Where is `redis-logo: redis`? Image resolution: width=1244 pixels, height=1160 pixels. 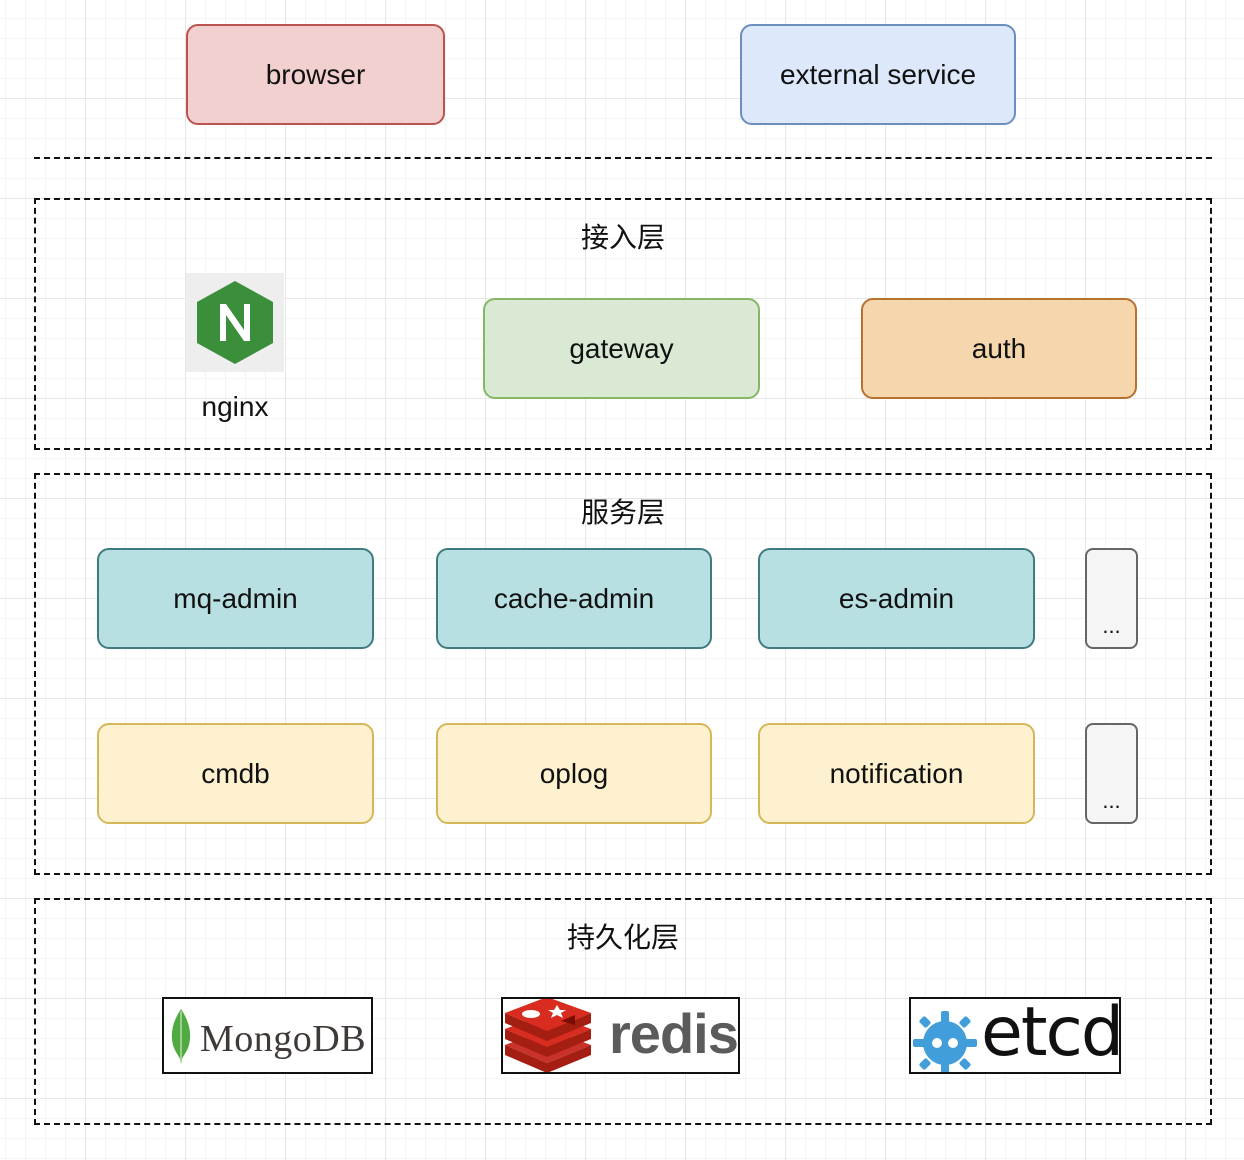
redis-logo: redis is located at coordinates (620, 1035).